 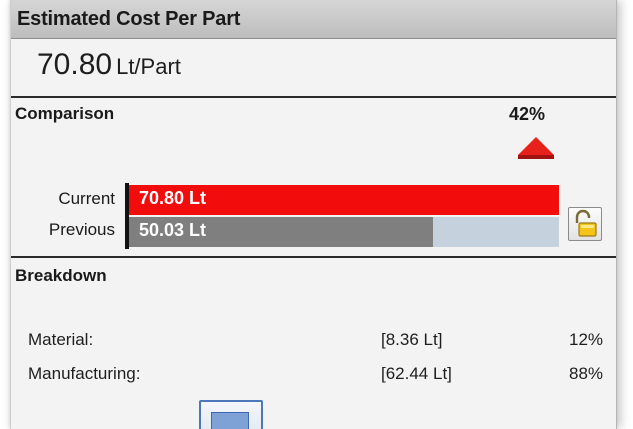 I want to click on cost-unit: Lt/Part, so click(x=148, y=66).